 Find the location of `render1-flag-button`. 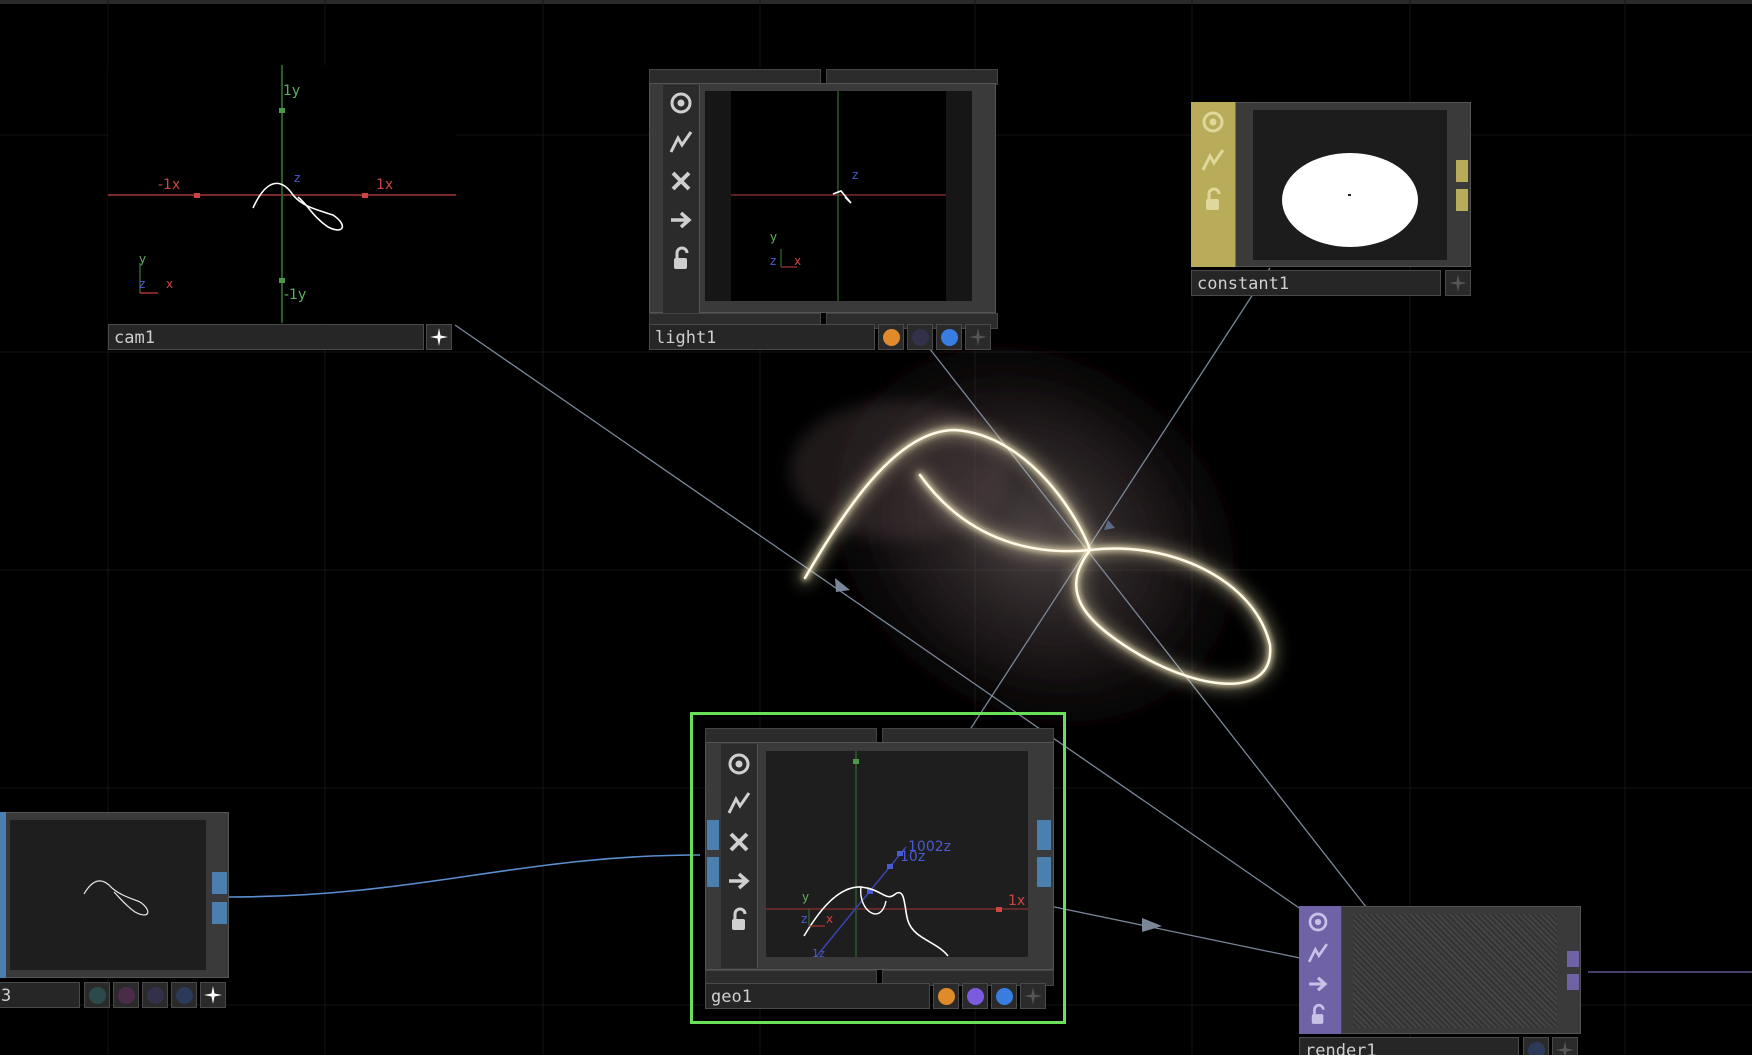

render1-flag-button is located at coordinates (1536, 1046).